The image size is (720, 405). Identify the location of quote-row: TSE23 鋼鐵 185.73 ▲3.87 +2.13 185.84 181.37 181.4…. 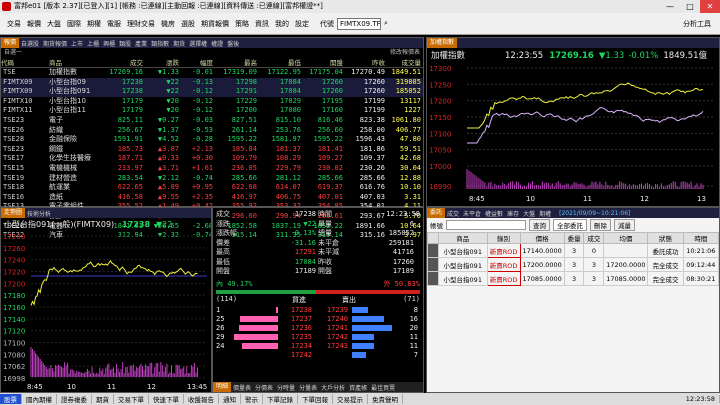
(212, 150).